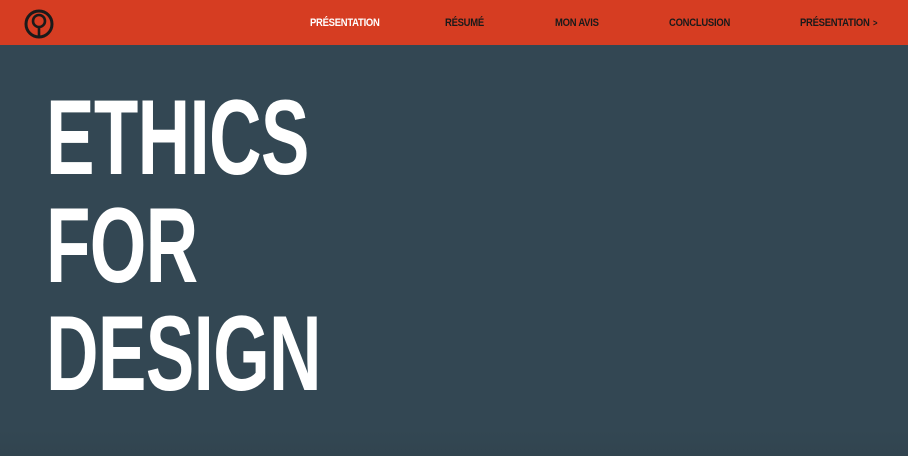  Describe the element at coordinates (454, 443) in the screenshot. I see `bottom-shadow` at that location.